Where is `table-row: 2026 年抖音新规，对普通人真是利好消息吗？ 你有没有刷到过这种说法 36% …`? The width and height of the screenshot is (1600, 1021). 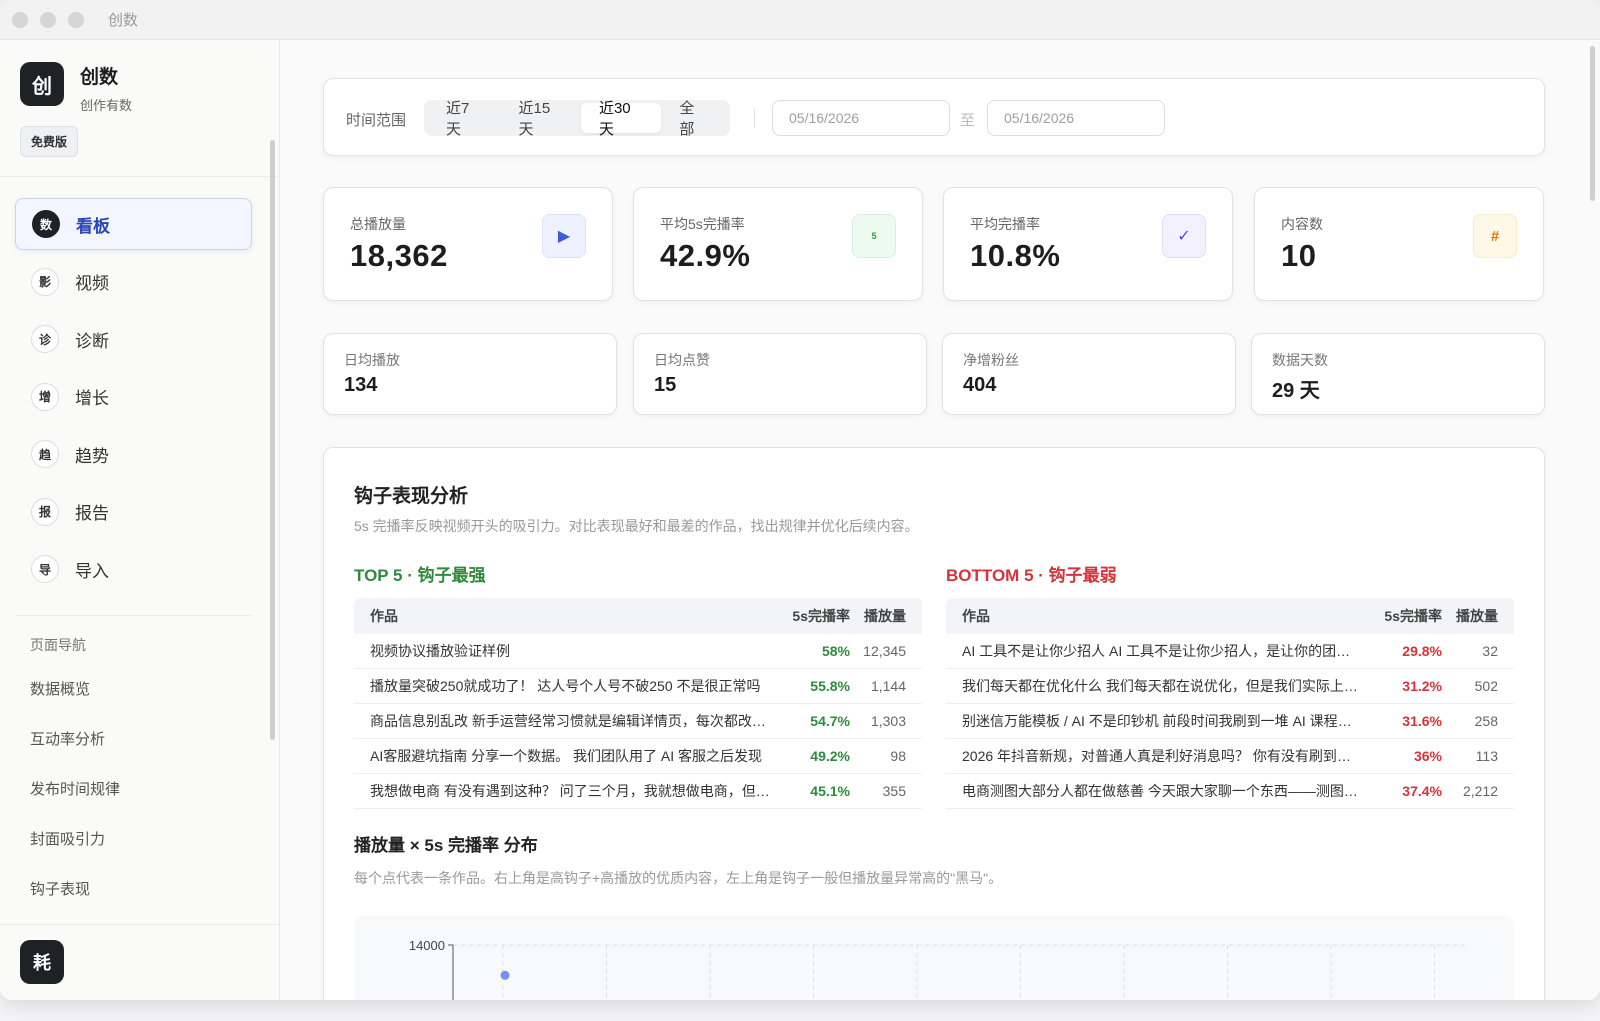
table-row: 2026 年抖音新规，对普通人真是利好消息吗？ 你有没有刷到过这种说法 36% … is located at coordinates (1230, 756).